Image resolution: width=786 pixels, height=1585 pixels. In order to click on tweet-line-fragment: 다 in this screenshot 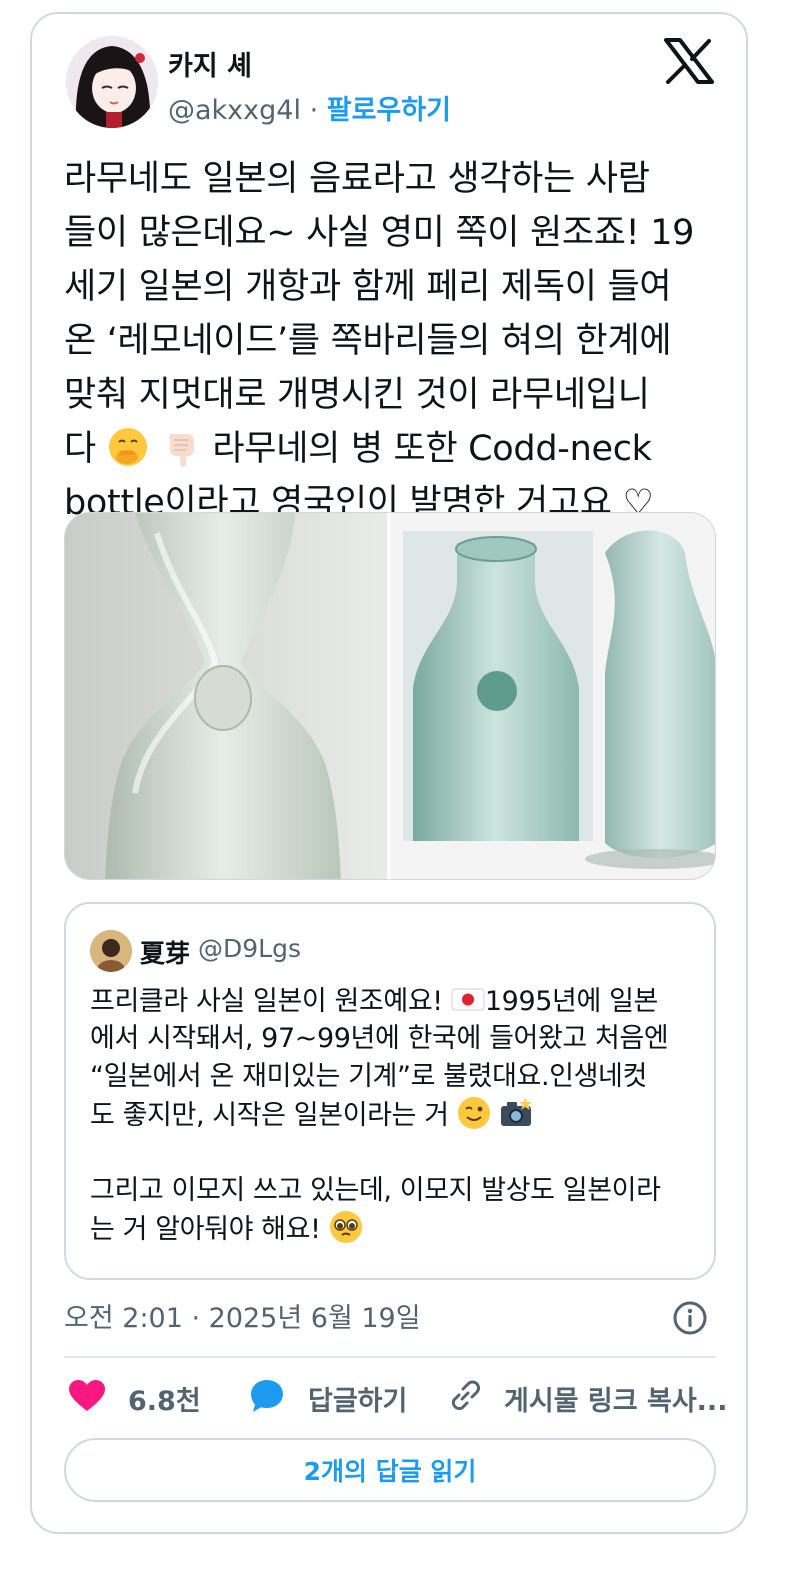, I will do `click(80, 449)`.